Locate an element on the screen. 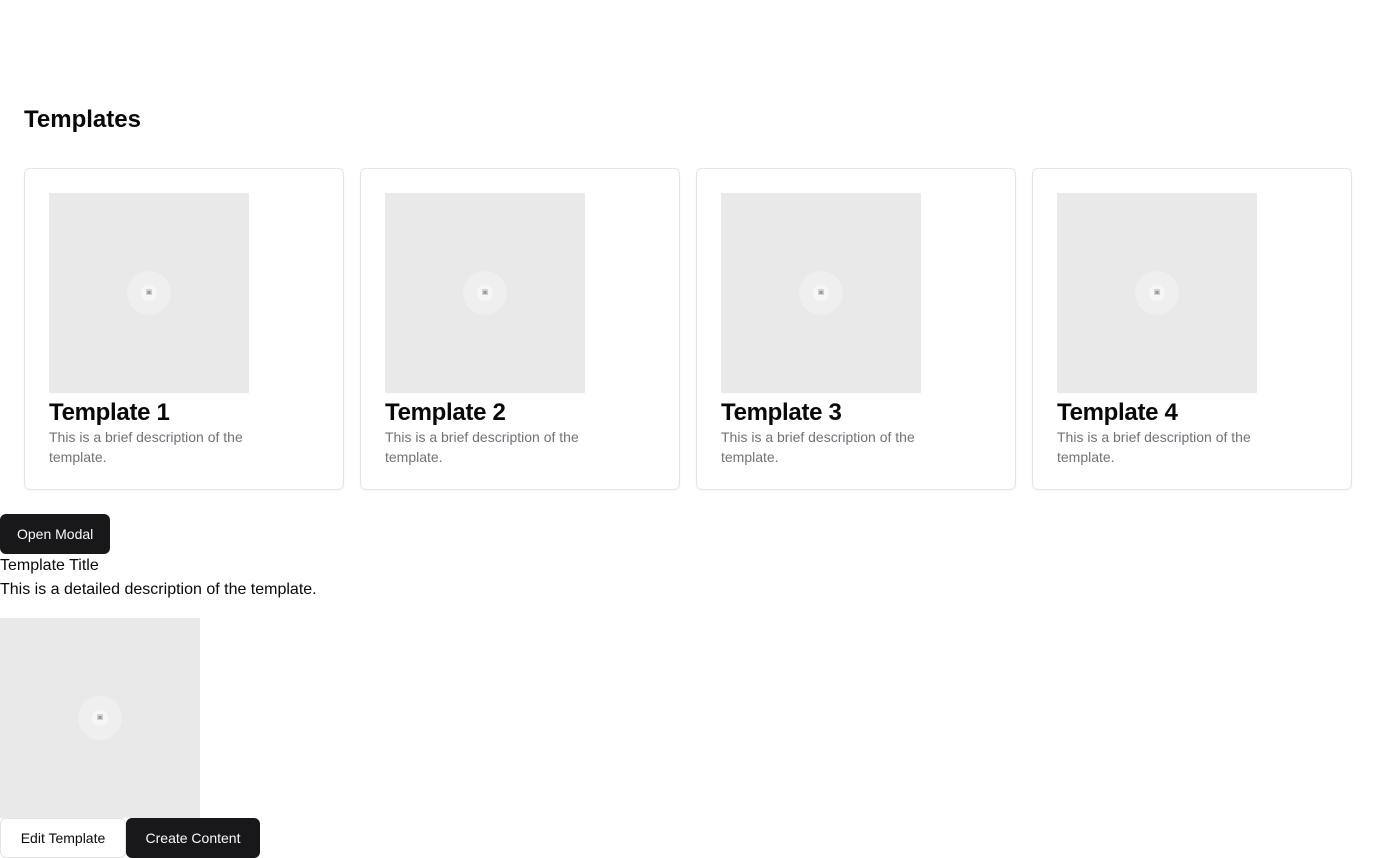  open-modal-button: Open Modal is located at coordinates (55, 534).